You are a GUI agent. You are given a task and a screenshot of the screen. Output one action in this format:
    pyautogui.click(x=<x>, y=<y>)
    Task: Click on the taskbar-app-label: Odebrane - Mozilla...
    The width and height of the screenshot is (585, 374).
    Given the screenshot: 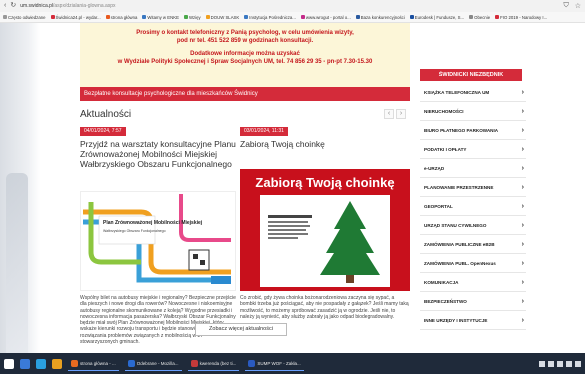 What is the action you would take?
    pyautogui.click(x=157, y=363)
    